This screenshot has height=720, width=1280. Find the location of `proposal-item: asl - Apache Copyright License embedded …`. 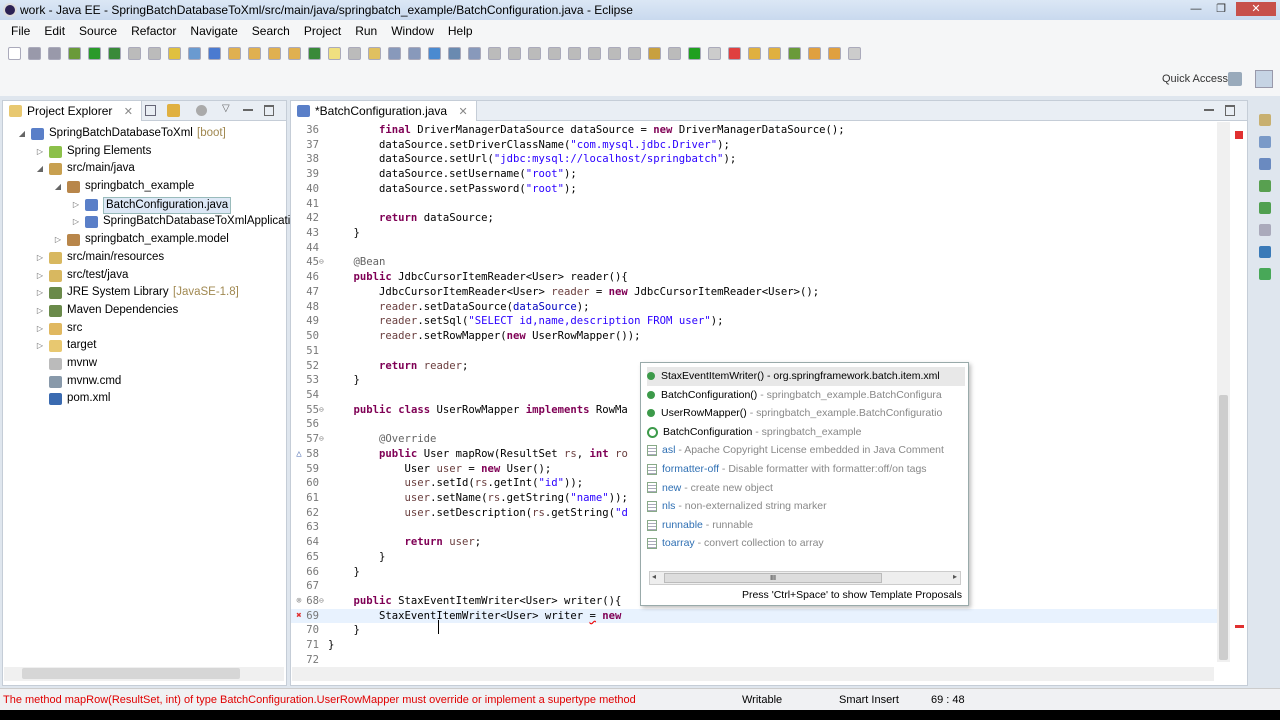

proposal-item: asl - Apache Copyright License embedded … is located at coordinates (806, 450).